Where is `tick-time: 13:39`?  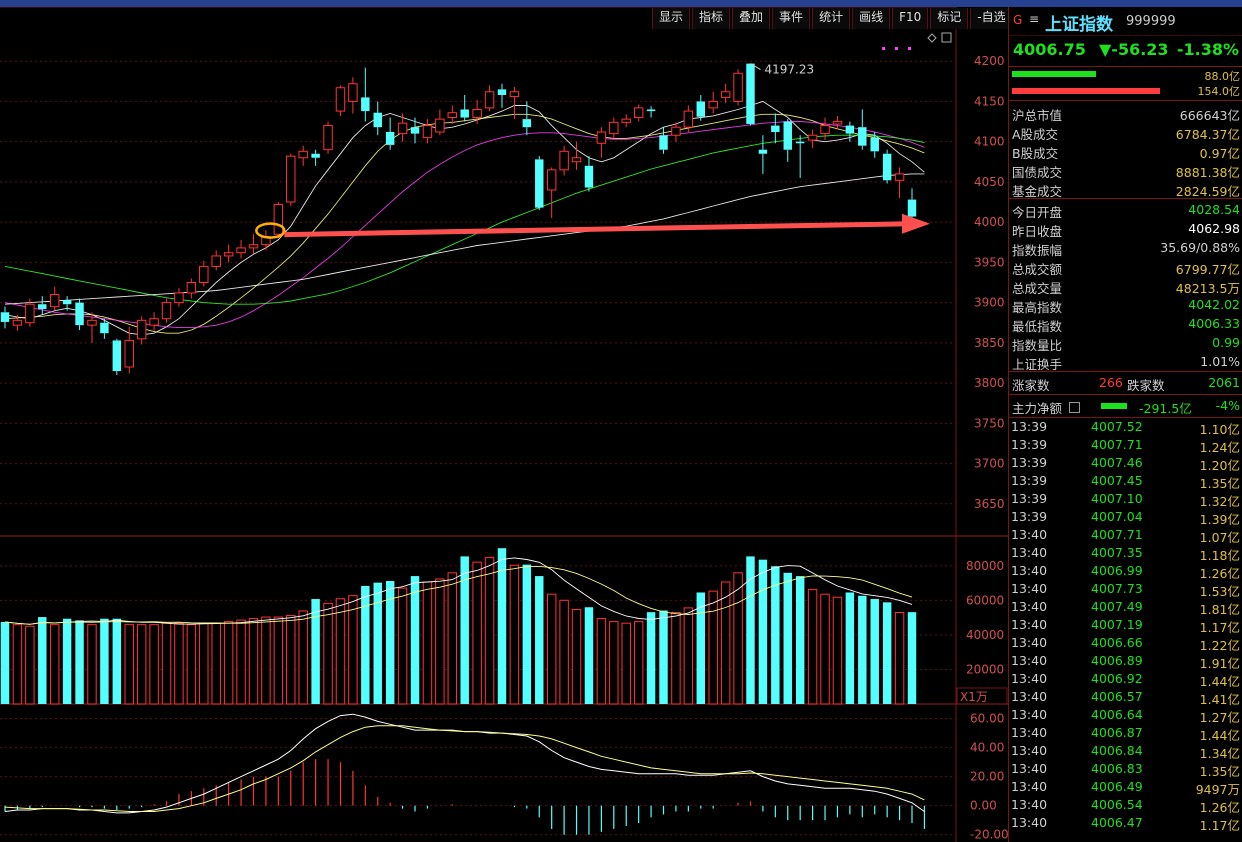 tick-time: 13:39 is located at coordinates (1029, 462).